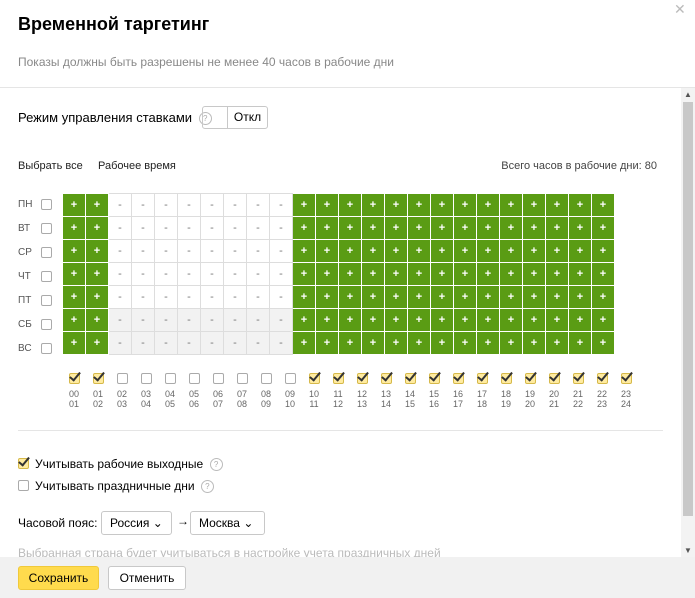 The height and width of the screenshot is (598, 695). I want to click on save-button: Сохранить, so click(58, 578).